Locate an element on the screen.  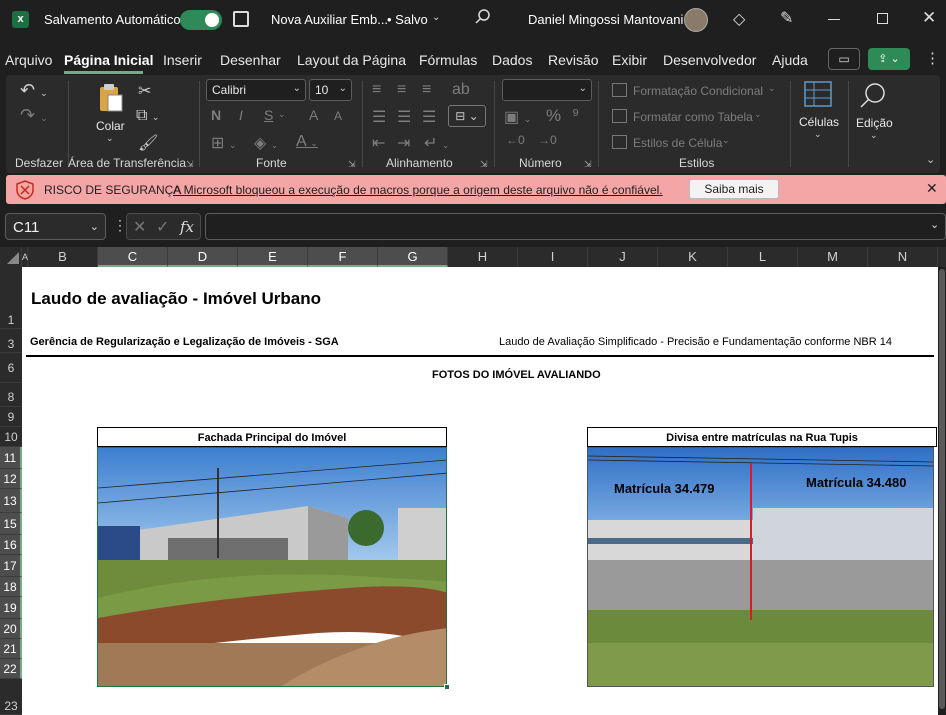
chevron-down-icon: ⌄ is located at coordinates (436, 17).